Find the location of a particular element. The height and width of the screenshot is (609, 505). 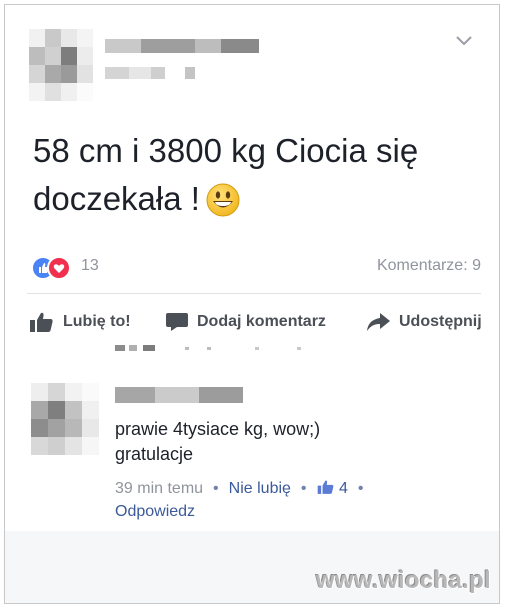

speech-bubble-icon is located at coordinates (177, 322).